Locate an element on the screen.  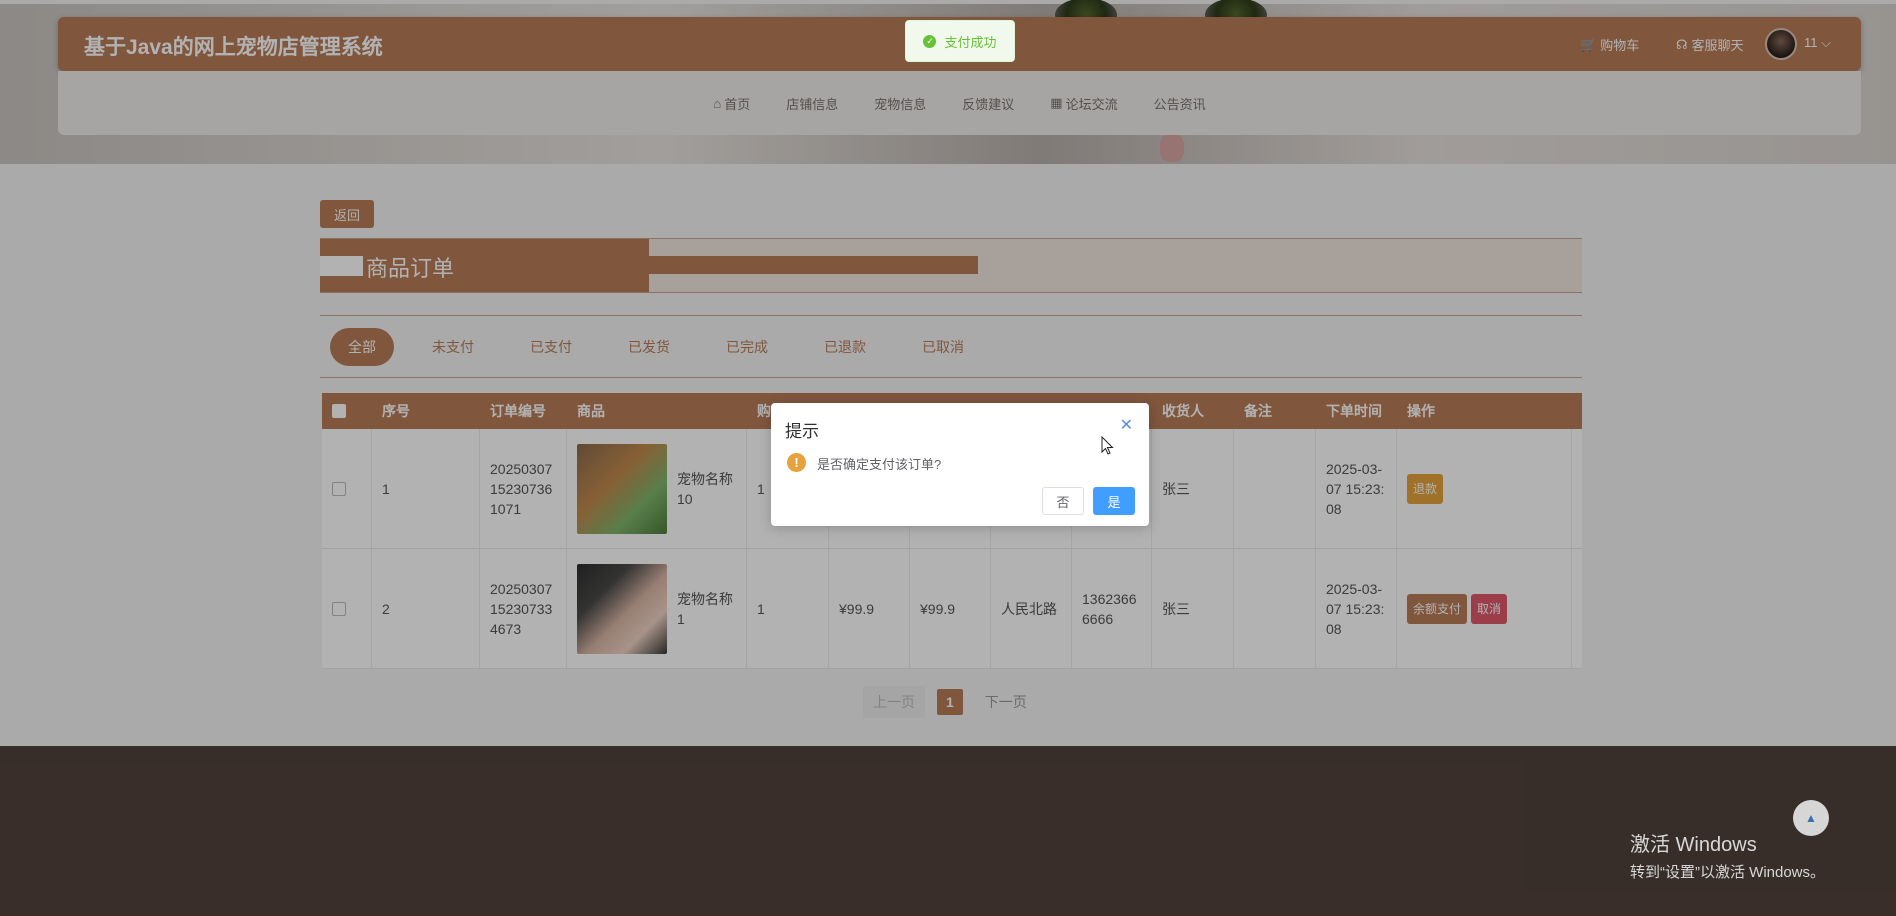
triangle-up-icon: ▲ is located at coordinates (1811, 818).